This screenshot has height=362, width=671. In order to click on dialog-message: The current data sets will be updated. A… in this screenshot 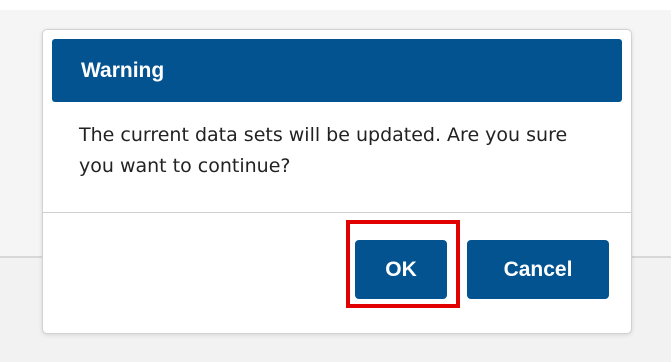, I will do `click(323, 150)`.